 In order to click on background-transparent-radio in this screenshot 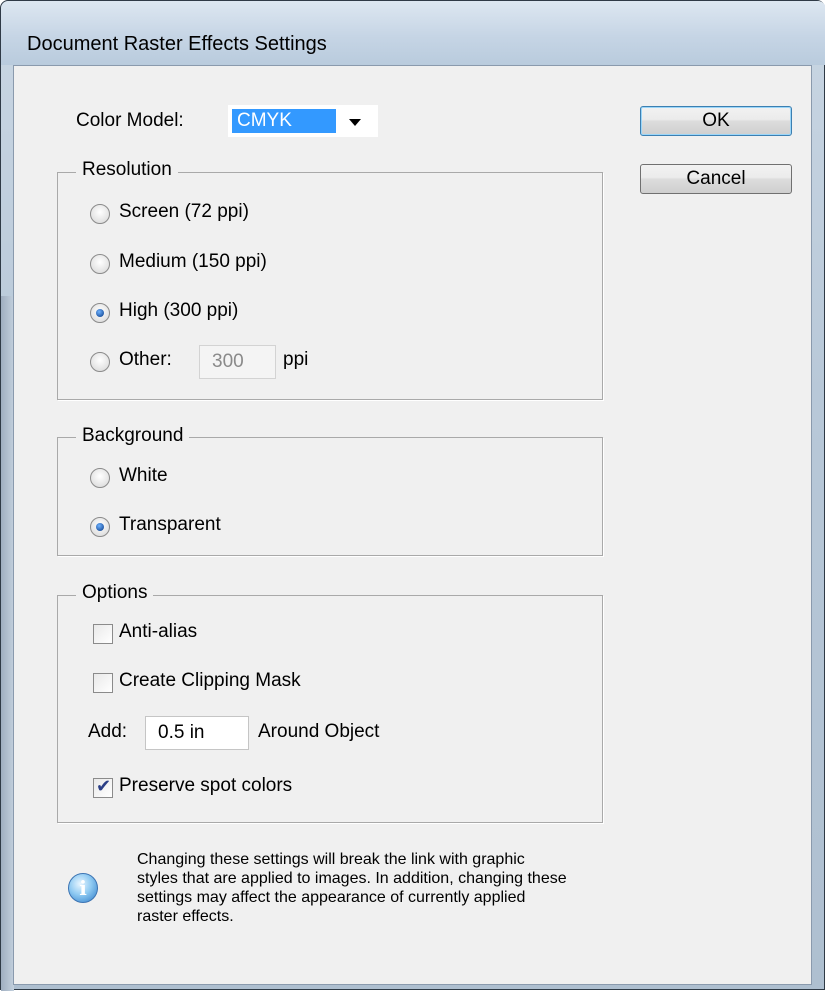, I will do `click(100, 527)`.